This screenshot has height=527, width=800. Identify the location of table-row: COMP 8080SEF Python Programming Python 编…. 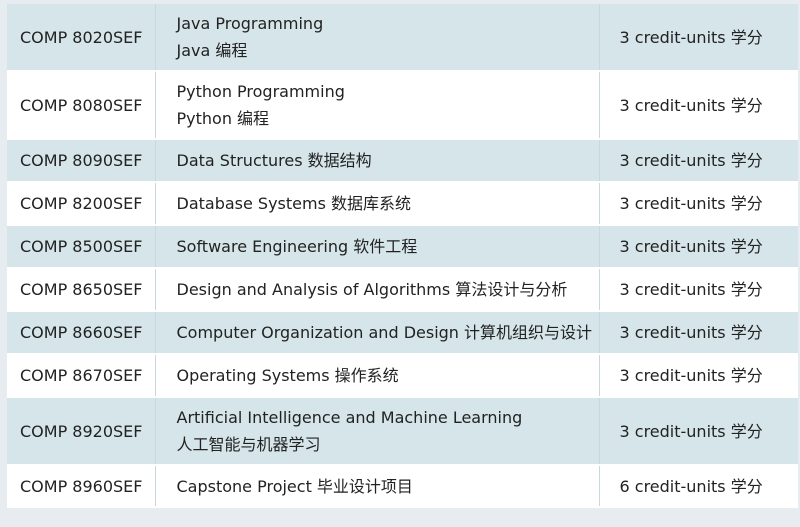
(402, 105).